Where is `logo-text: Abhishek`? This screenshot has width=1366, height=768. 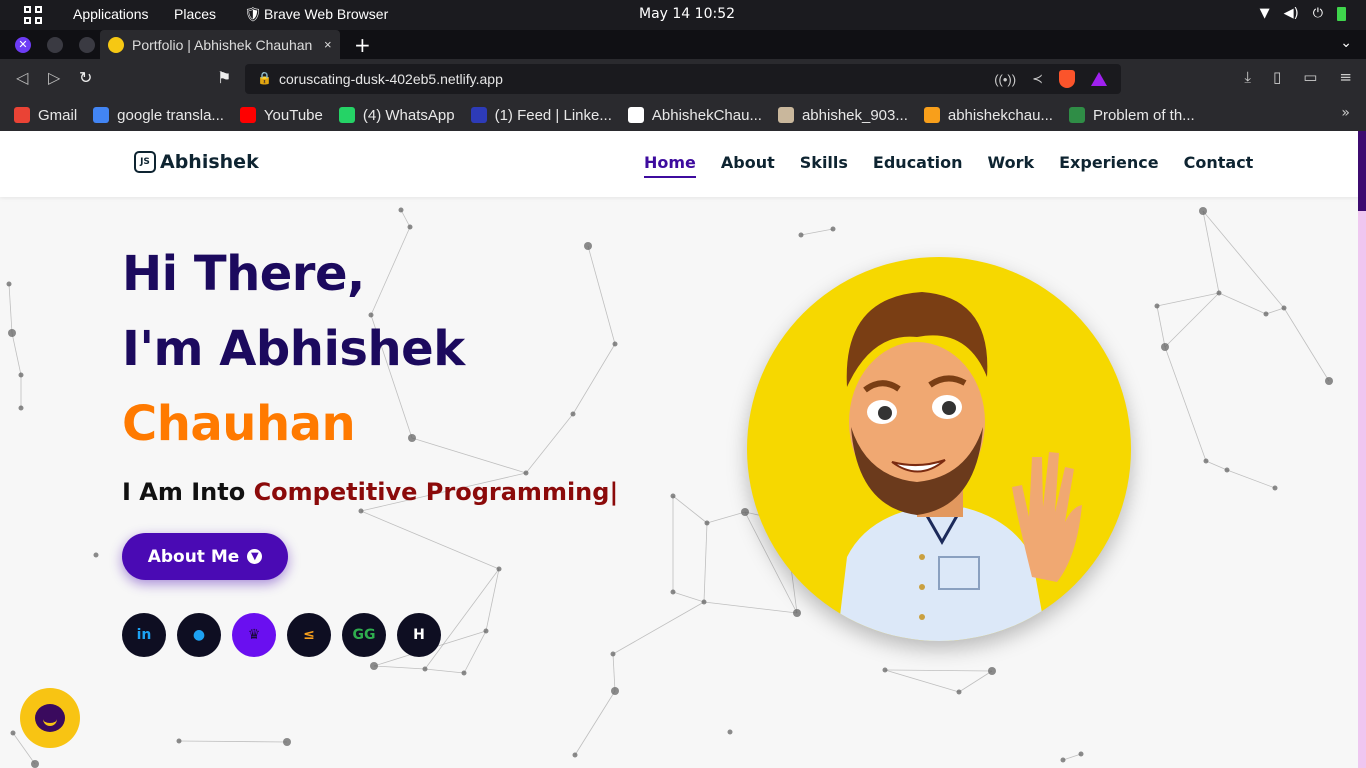
logo-text: Abhishek is located at coordinates (209, 162).